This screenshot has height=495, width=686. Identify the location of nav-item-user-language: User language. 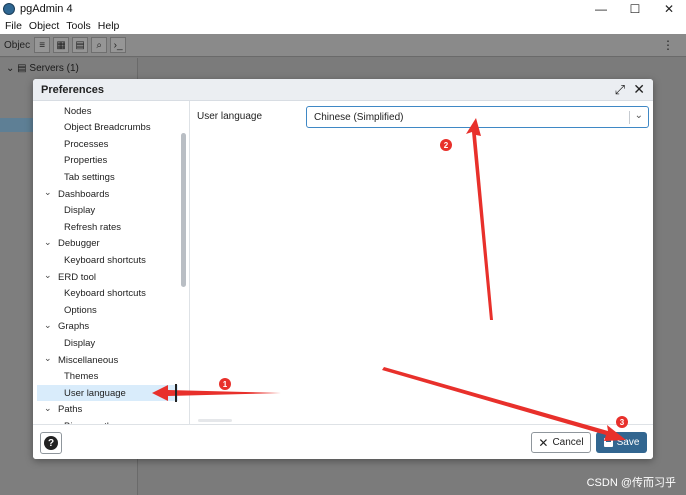
(107, 393).